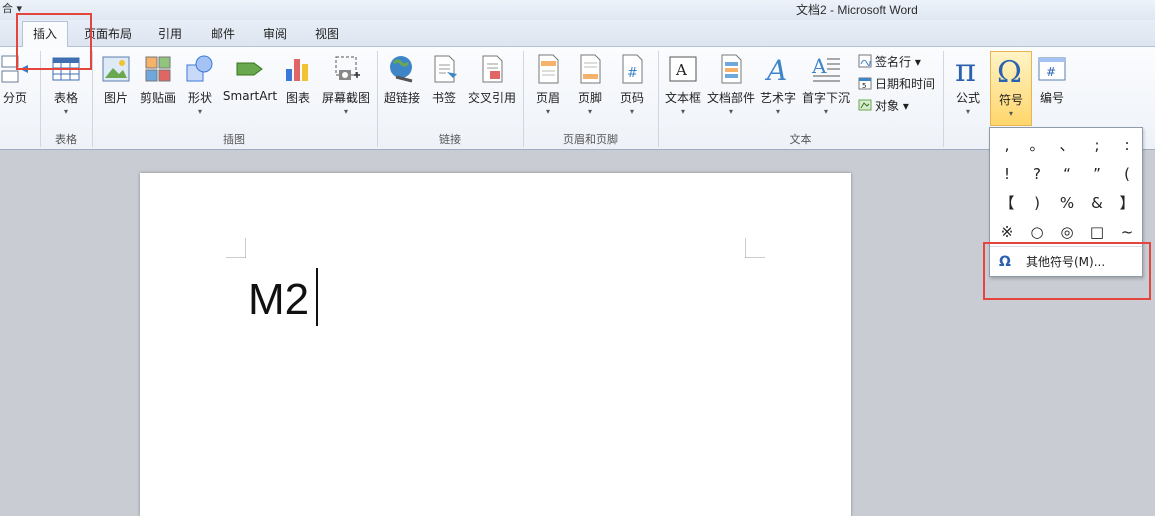 This screenshot has height=516, width=1155. I want to click on tab-references: 引用, so click(170, 34).